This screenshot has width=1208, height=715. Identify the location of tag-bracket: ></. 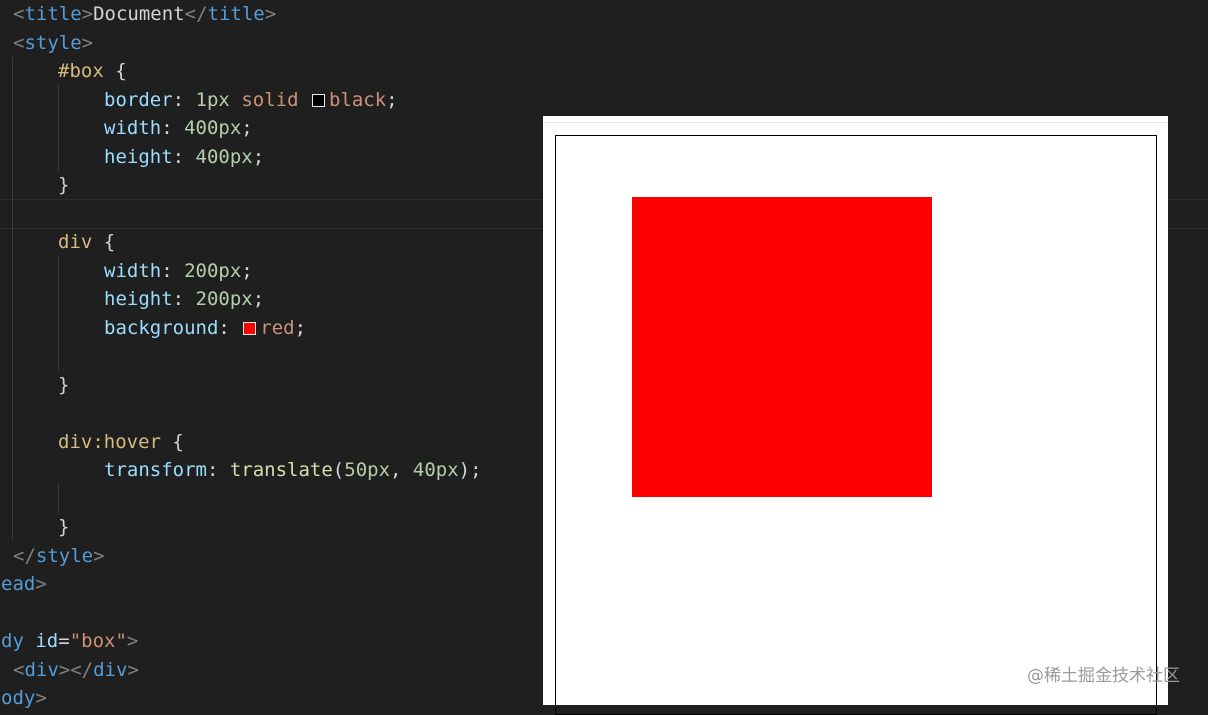
(76, 669).